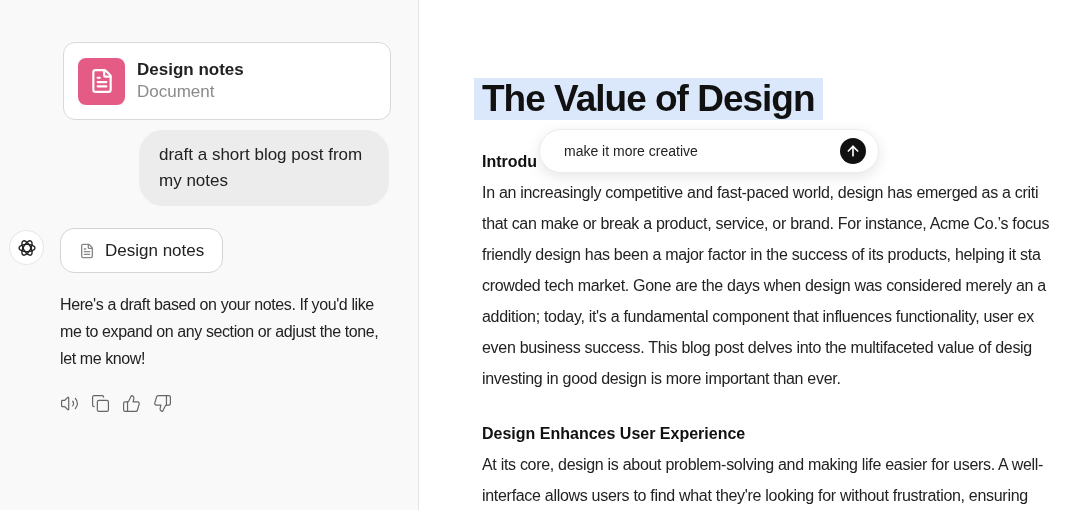 The image size is (1070, 510). Describe the element at coordinates (757, 348) in the screenshot. I see `body-text: even business success. This blog post delves into the multifaceted value of desig` at that location.